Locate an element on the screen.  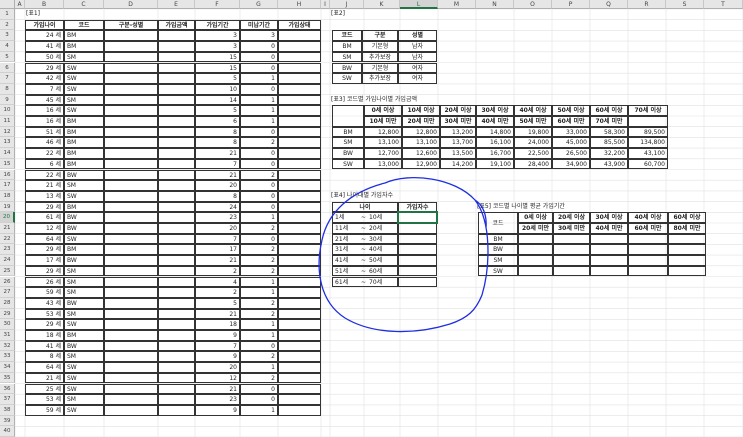
column-header-E: E is located at coordinates (176, 4).